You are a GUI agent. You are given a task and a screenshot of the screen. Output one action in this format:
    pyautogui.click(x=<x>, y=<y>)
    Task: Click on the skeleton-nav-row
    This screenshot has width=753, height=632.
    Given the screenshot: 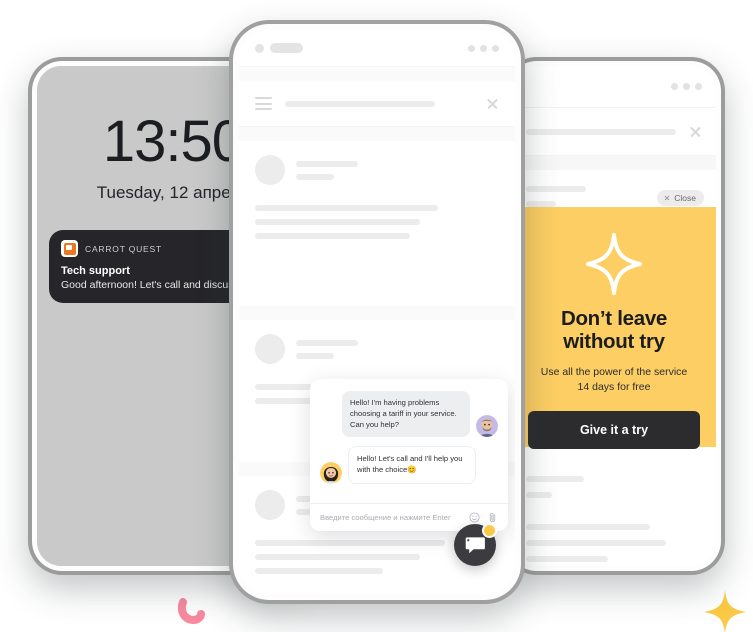 What is the action you would take?
    pyautogui.click(x=377, y=104)
    